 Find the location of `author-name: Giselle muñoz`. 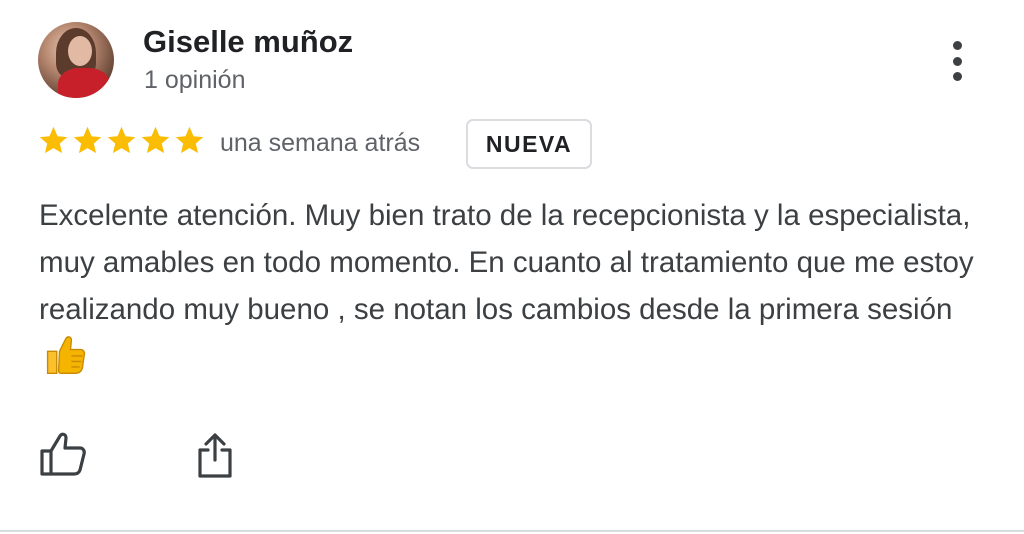

author-name: Giselle muñoz is located at coordinates (248, 42).